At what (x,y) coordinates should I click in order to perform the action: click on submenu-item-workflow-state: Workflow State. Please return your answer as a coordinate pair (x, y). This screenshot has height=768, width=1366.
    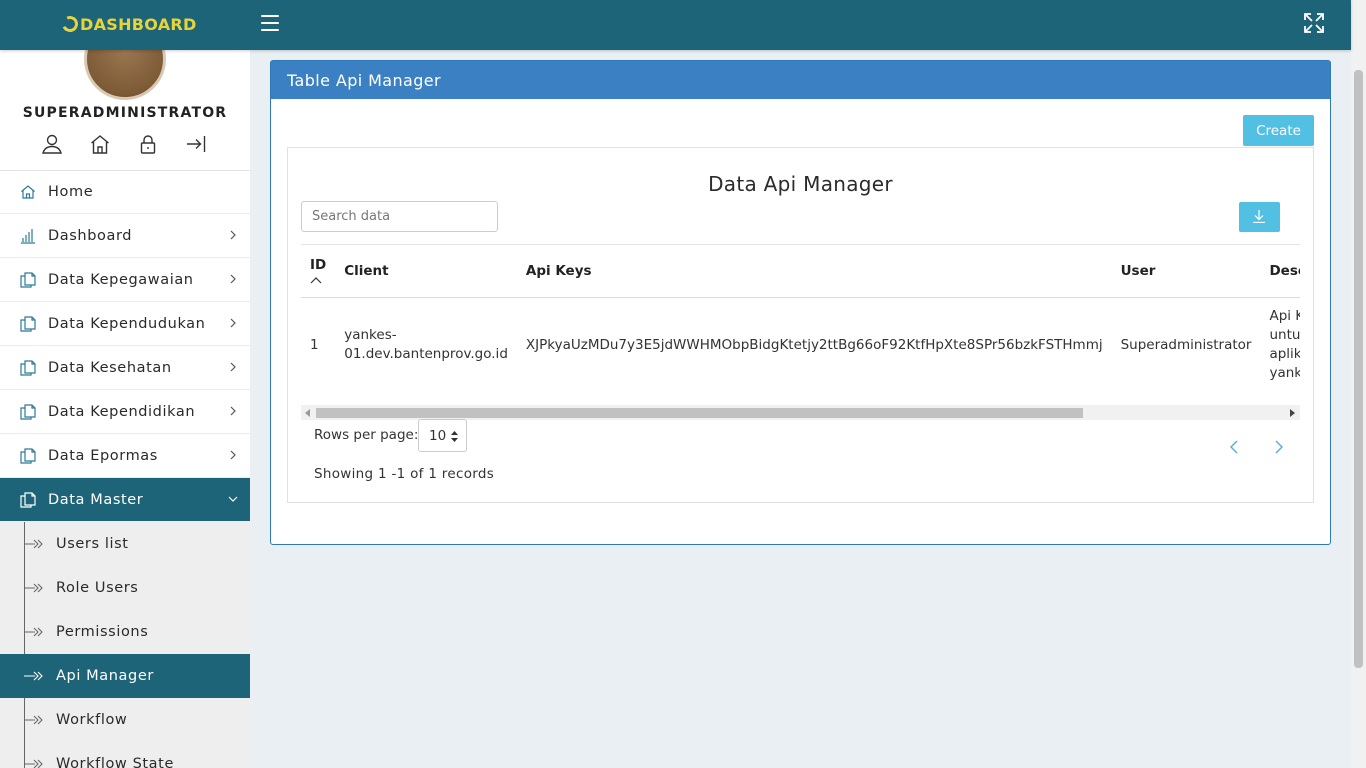
    Looking at the image, I should click on (125, 755).